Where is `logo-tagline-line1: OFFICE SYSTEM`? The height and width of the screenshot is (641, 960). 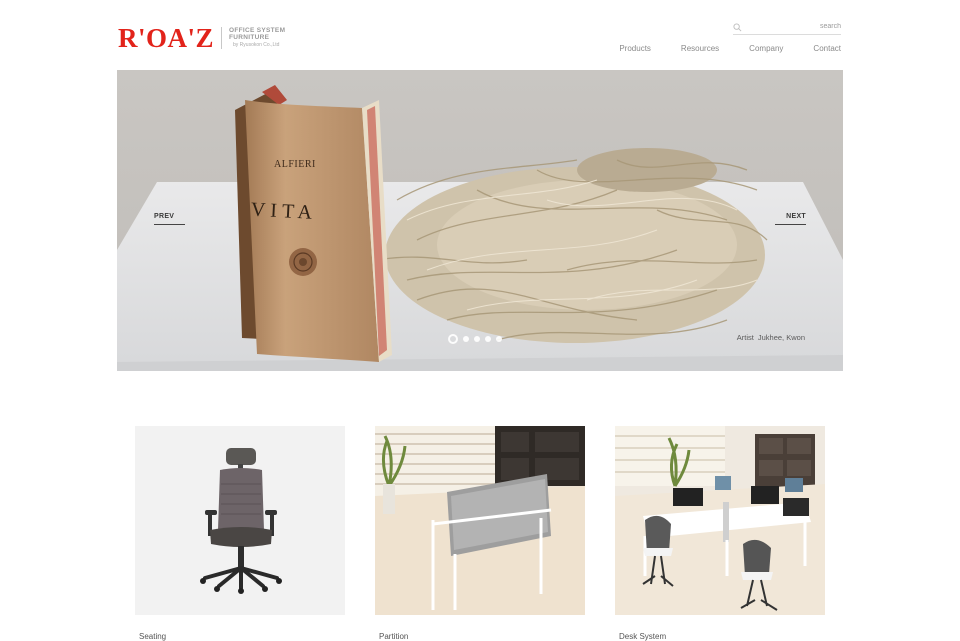
logo-tagline-line1: OFFICE SYSTEM is located at coordinates (257, 30).